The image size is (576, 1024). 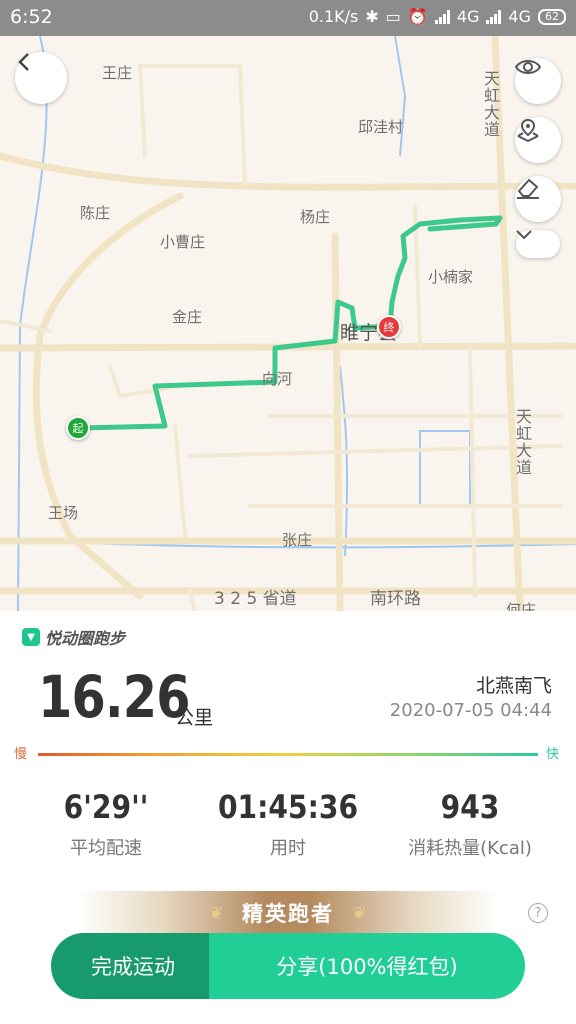 I want to click on share-button: 分享(100%得红包), so click(x=367, y=966).